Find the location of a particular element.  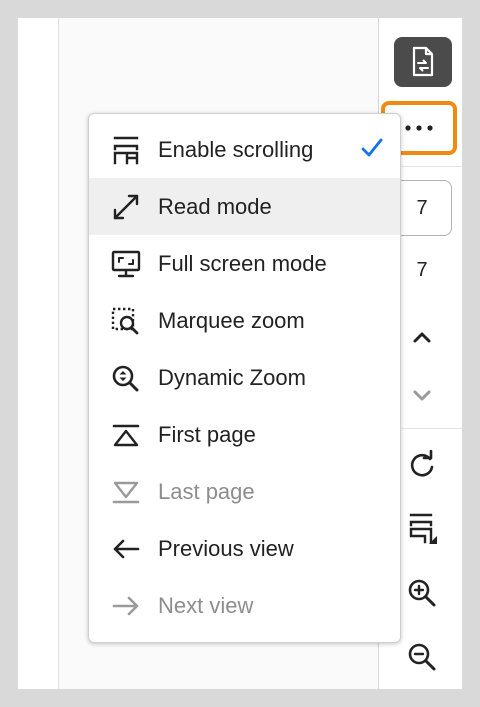

menu-item-first-page: First page is located at coordinates (244, 434).